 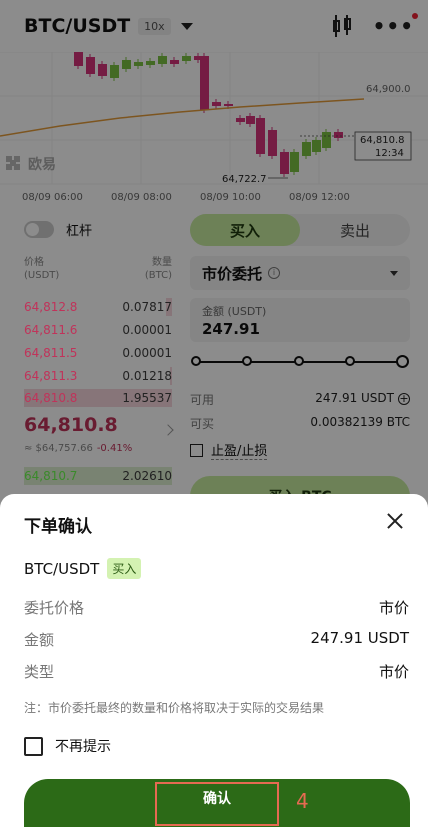 What do you see at coordinates (216, 671) in the screenshot?
I see `confirm-row-type: 类型 市价` at bounding box center [216, 671].